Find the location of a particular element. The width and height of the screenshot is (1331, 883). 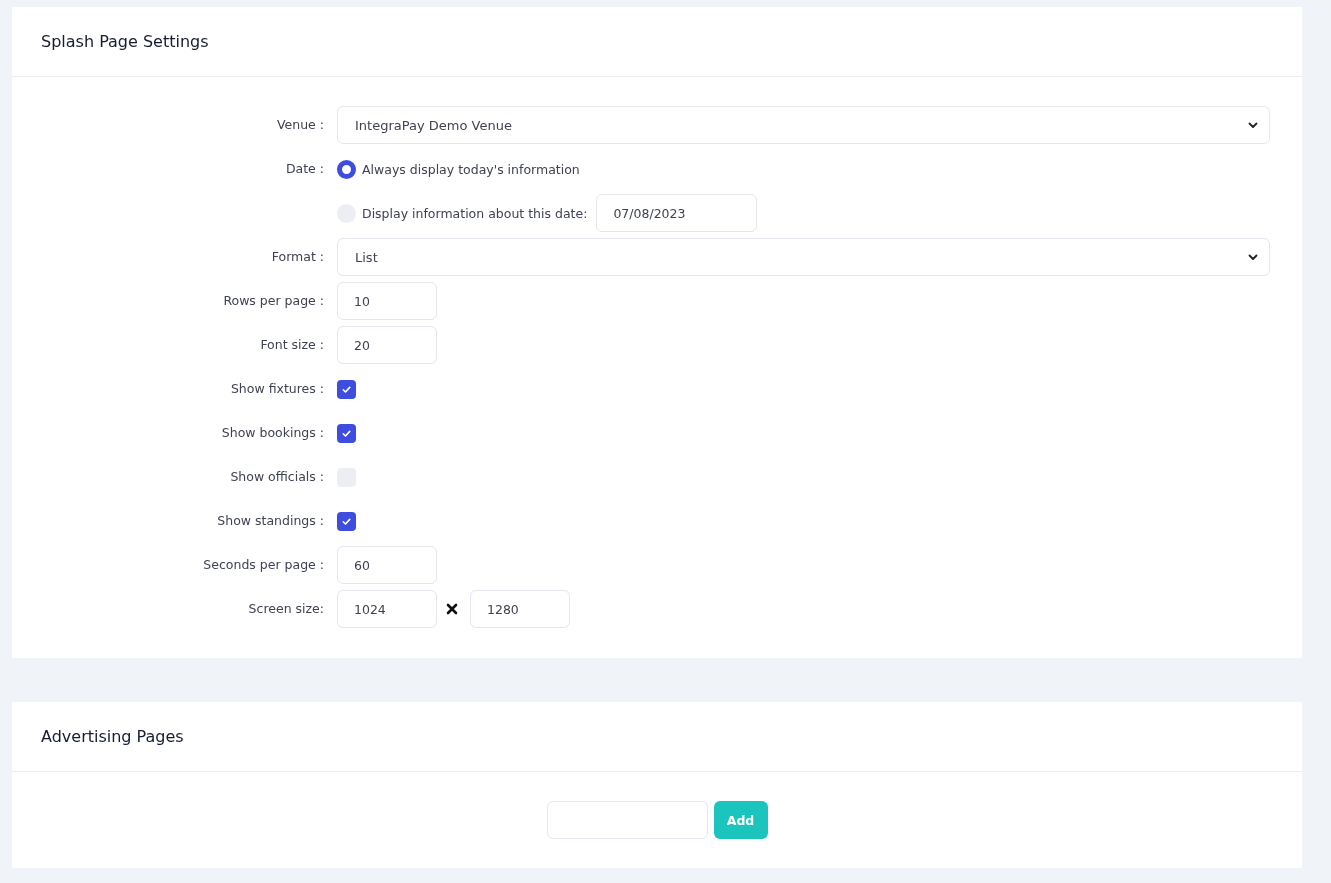

dropdown: IntegraPay Demo Venue is located at coordinates (803, 125).